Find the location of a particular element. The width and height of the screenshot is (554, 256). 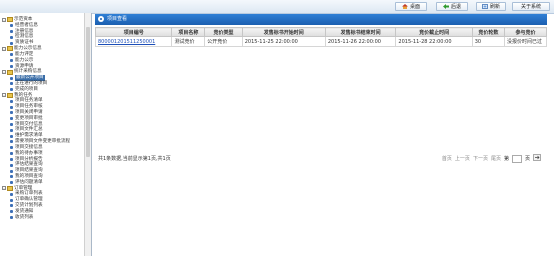

sidebar-item-label: 收货列表 is located at coordinates (24, 217).